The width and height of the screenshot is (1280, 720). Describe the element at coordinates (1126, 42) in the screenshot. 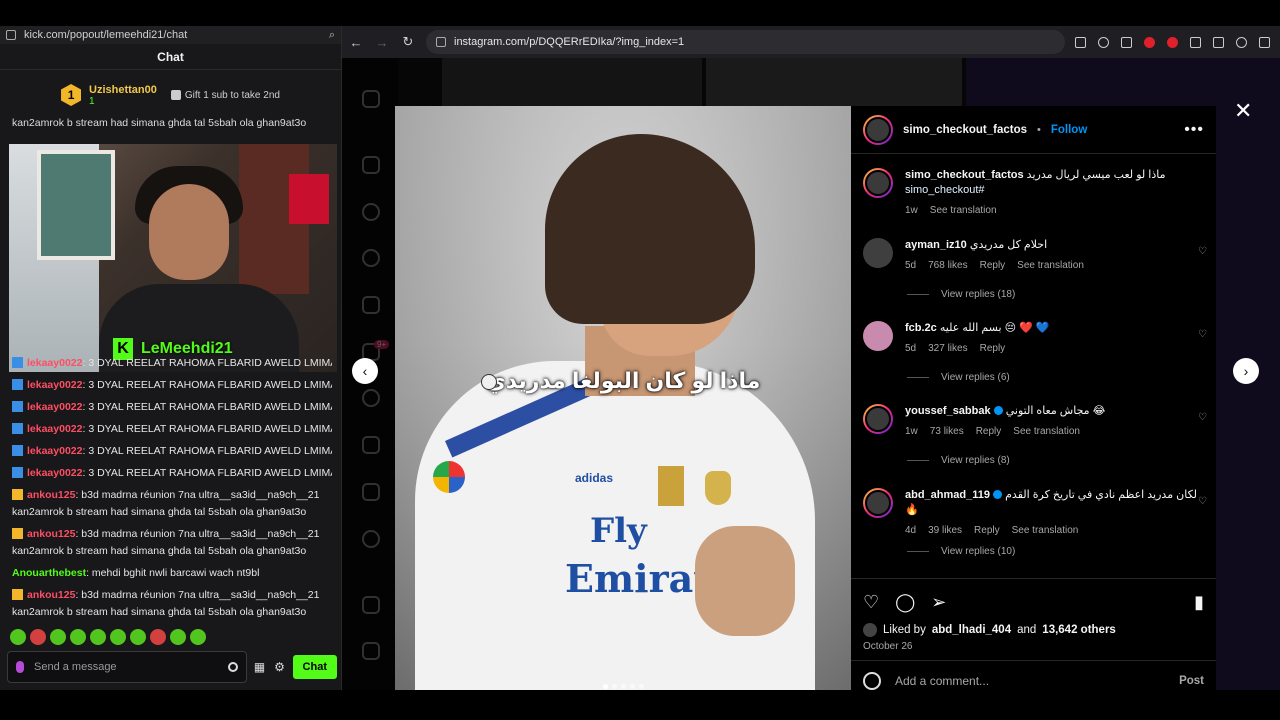

I see `bookmark-star-icon` at that location.